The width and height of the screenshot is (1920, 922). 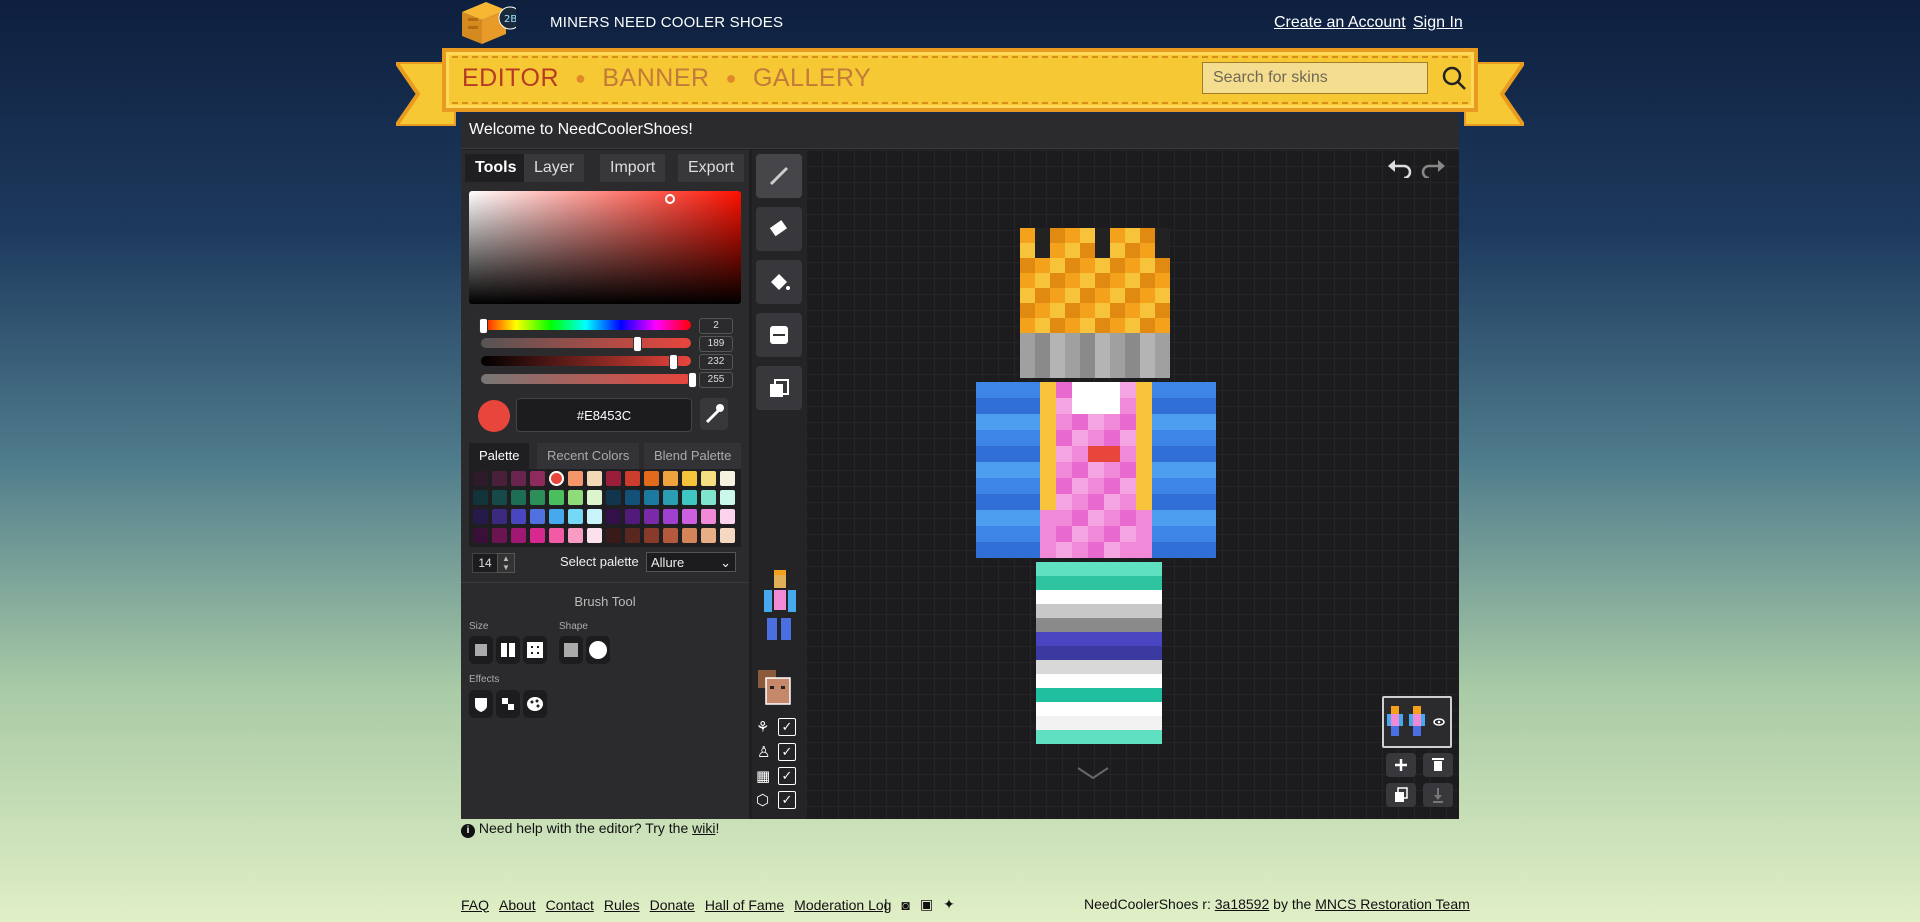 I want to click on bluesky-icon: ✦, so click(x=949, y=904).